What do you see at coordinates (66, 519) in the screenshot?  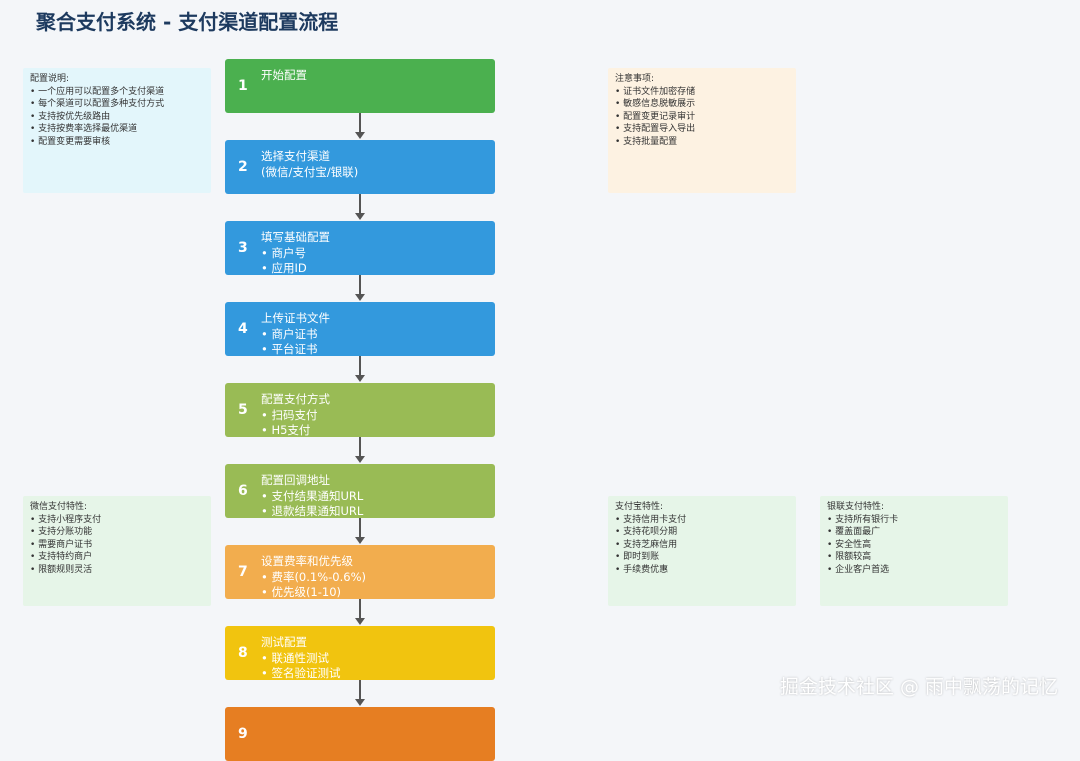 I see `note-item: • 支持小程序支付` at bounding box center [66, 519].